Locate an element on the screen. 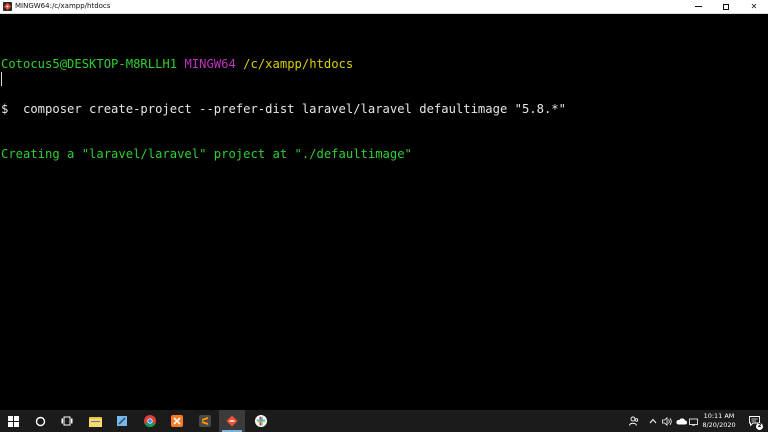 The width and height of the screenshot is (768, 432). volume-icon is located at coordinates (667, 421).